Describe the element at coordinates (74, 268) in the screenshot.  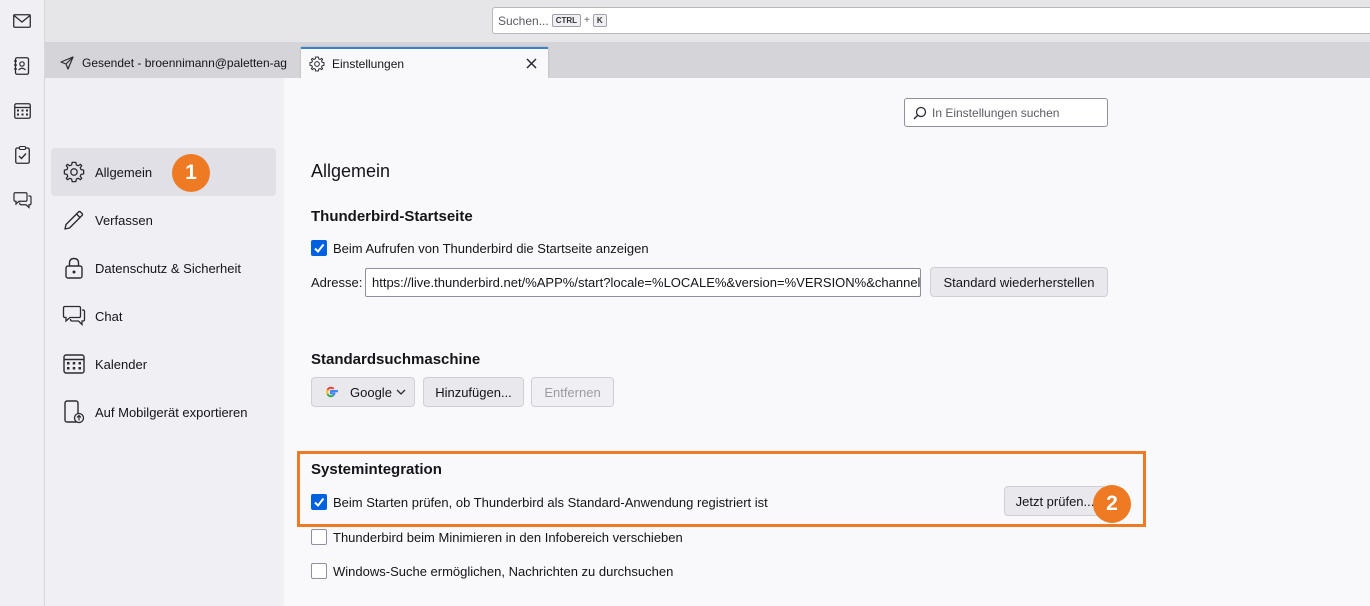
I see `lock-icon` at that location.